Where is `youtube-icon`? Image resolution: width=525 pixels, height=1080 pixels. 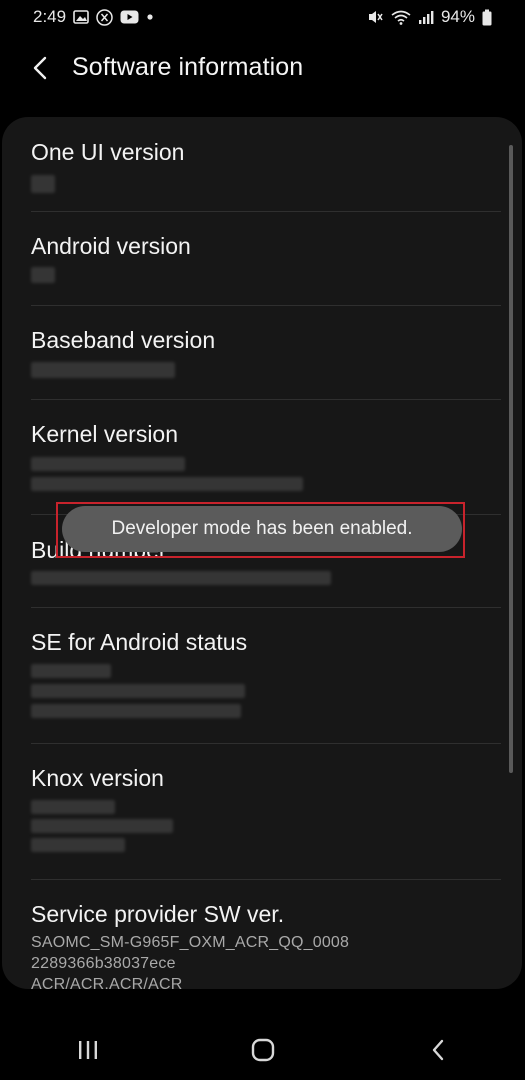
youtube-icon is located at coordinates (129, 17).